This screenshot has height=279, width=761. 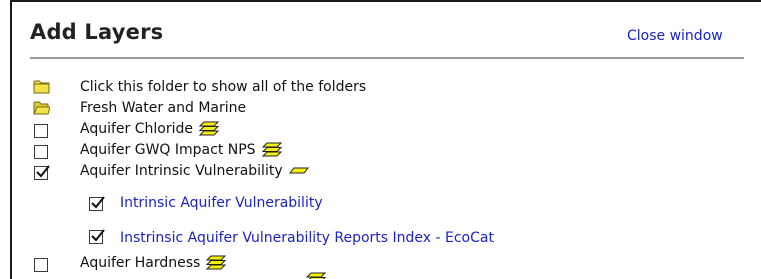 What do you see at coordinates (387, 58) in the screenshot?
I see `title-divider` at bounding box center [387, 58].